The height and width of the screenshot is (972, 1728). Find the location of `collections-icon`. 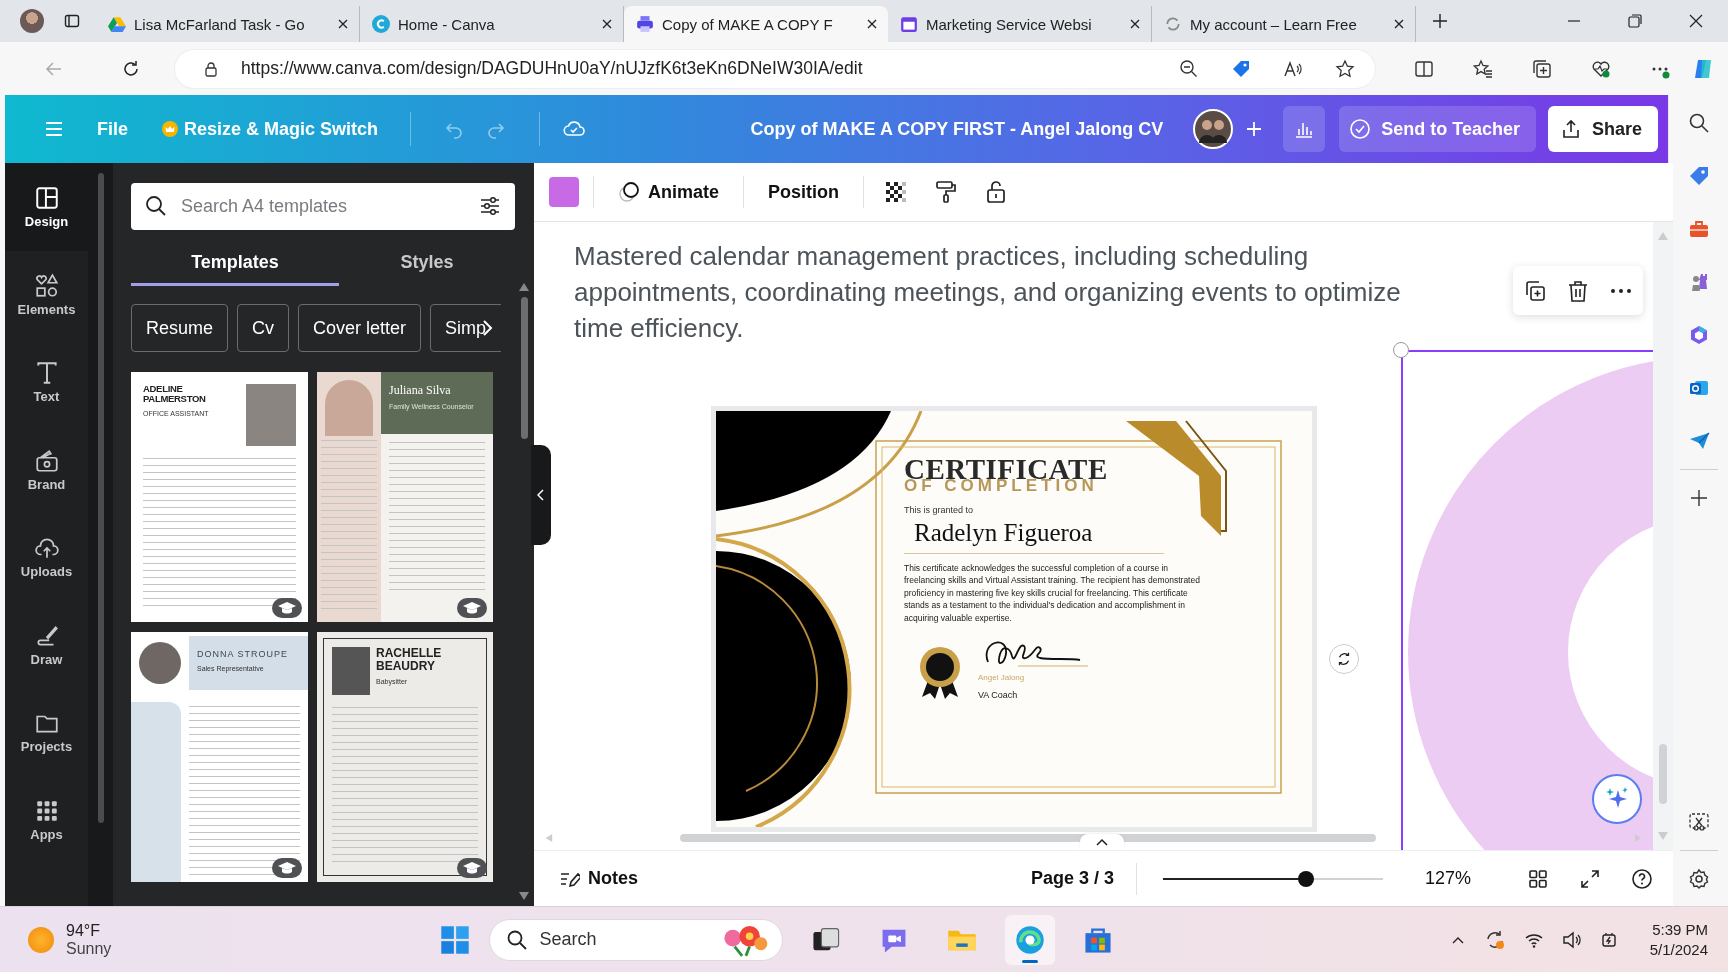

collections-icon is located at coordinates (1542, 68).